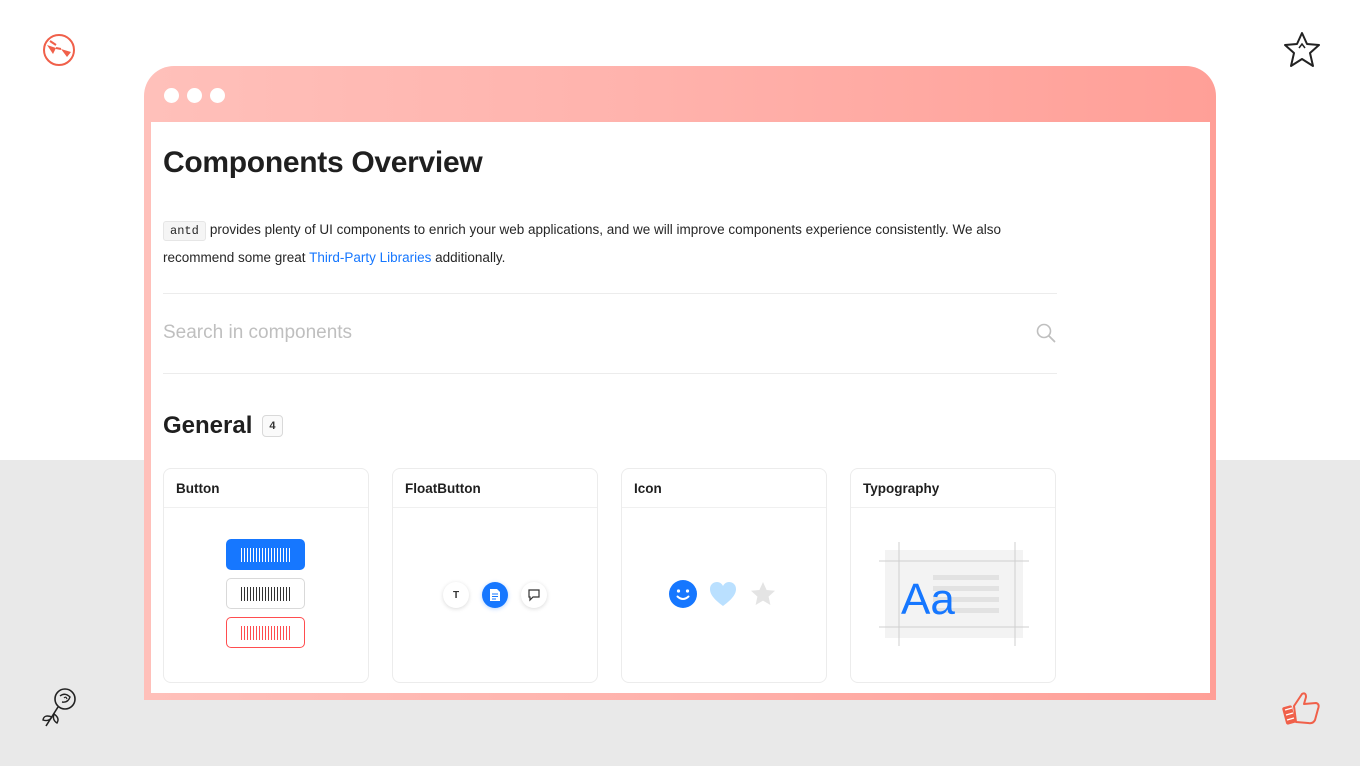 The height and width of the screenshot is (766, 1360). I want to click on preview-default-button, so click(265, 593).